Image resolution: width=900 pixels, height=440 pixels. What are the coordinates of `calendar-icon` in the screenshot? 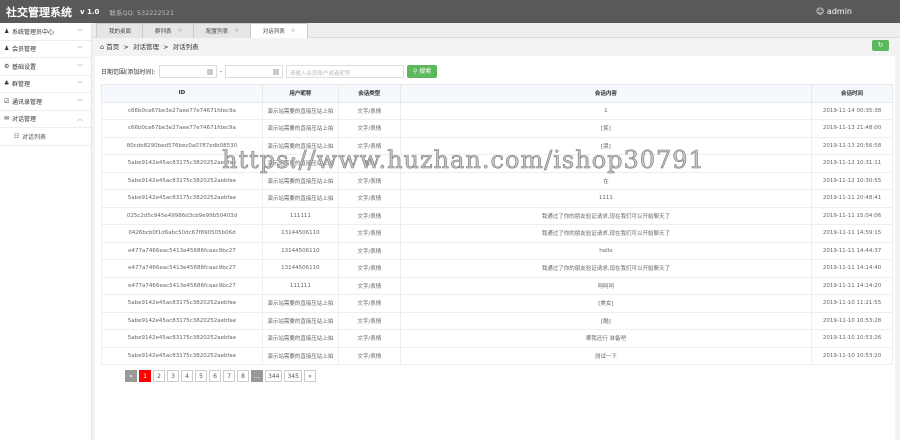 It's located at (209, 72).